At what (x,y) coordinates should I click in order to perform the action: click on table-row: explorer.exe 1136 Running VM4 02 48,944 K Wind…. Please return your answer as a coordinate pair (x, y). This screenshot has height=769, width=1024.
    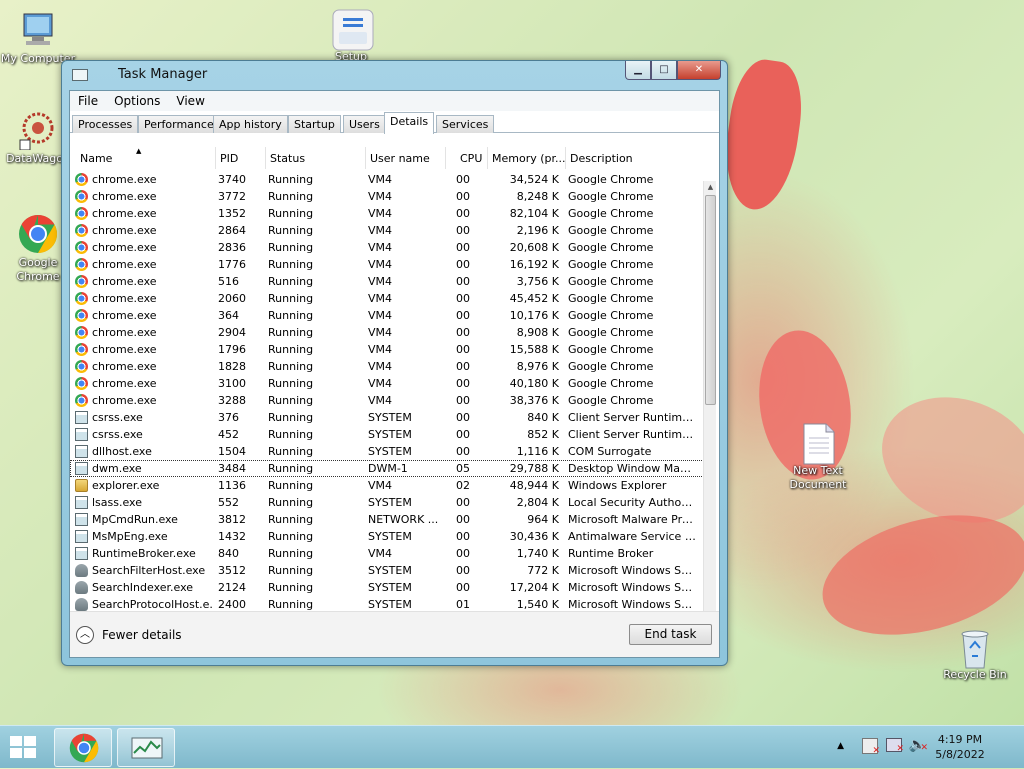
    Looking at the image, I should click on (387, 485).